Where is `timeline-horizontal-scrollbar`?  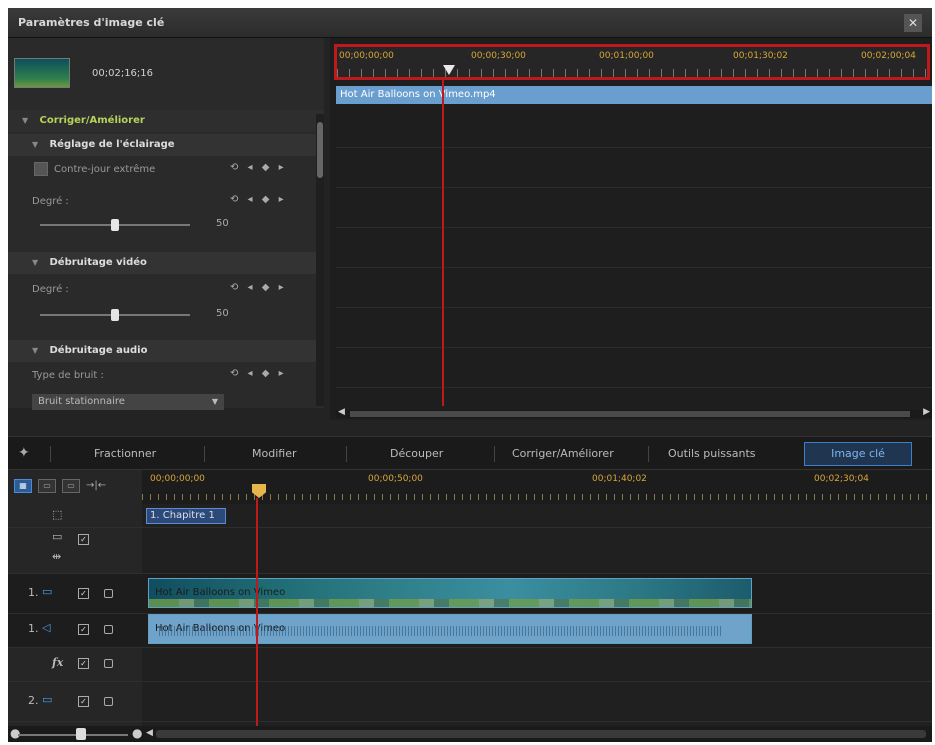
timeline-horizontal-scrollbar is located at coordinates (541, 734).